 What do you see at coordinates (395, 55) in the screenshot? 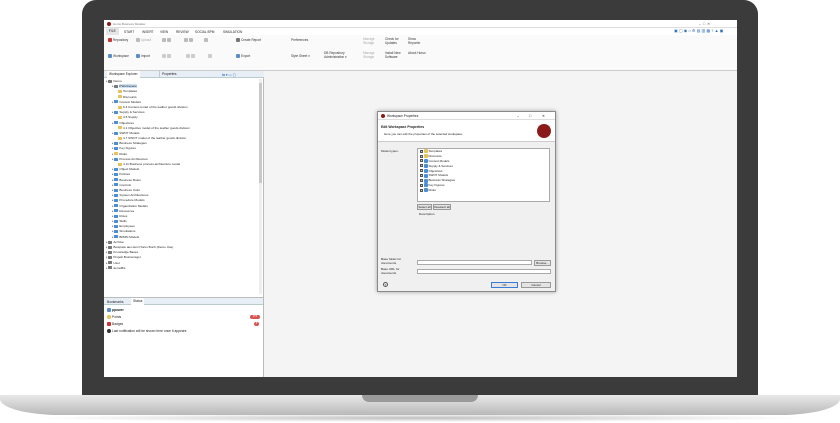
I see `install-new-software-button: Install New Software` at bounding box center [395, 55].